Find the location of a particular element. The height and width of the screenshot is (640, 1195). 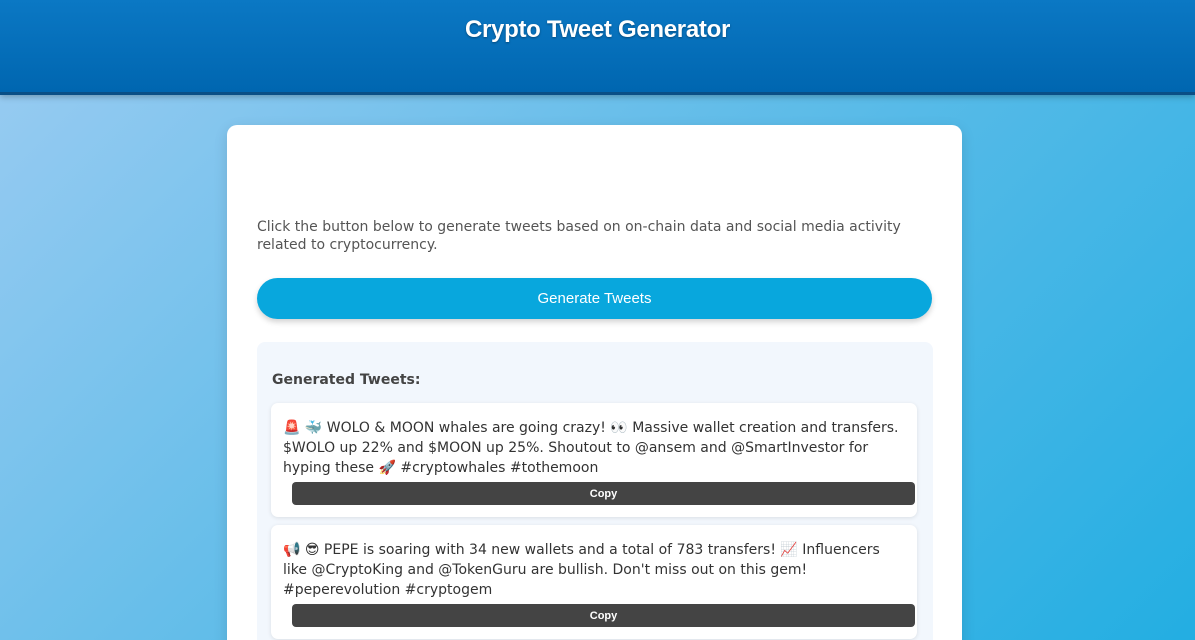

app-header: Crypto Tweet Generator is located at coordinates (597, 47).